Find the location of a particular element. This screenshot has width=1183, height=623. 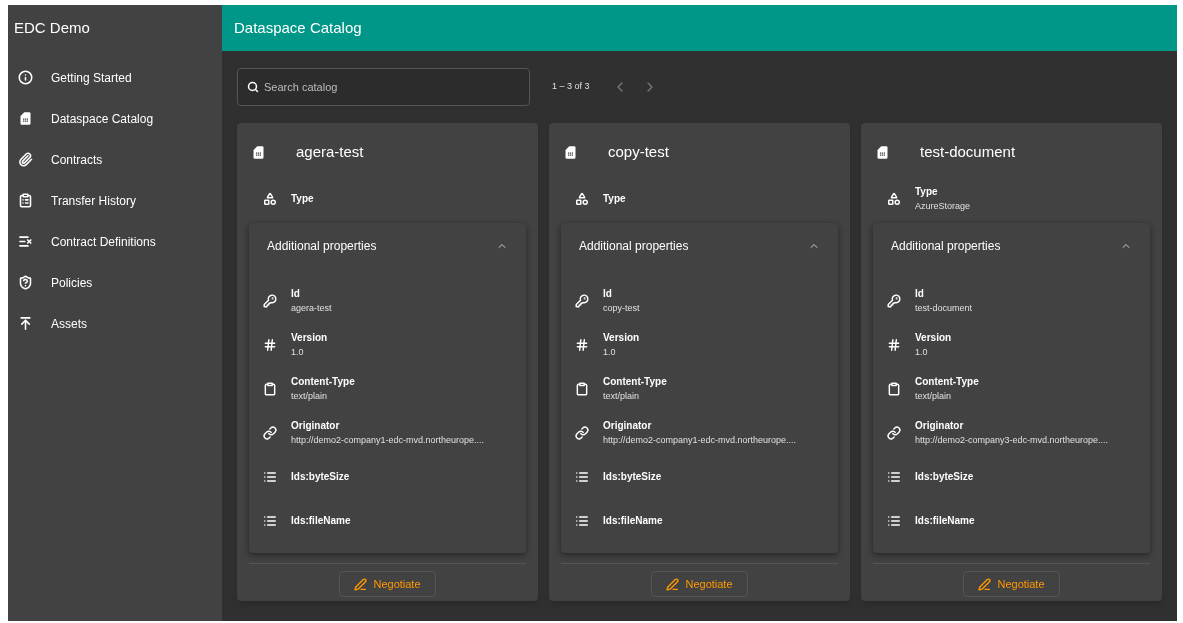

app-title: EDC Demo is located at coordinates (52, 27).